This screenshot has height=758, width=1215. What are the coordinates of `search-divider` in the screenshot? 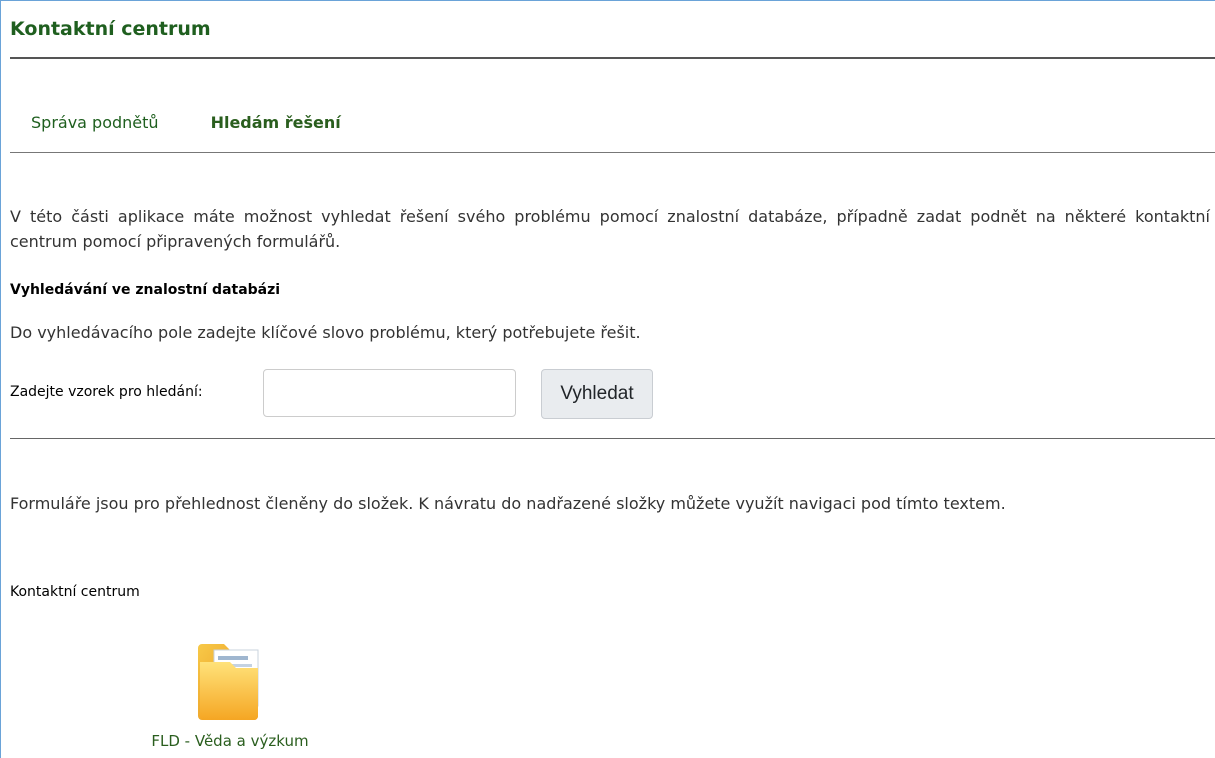 It's located at (612, 438).